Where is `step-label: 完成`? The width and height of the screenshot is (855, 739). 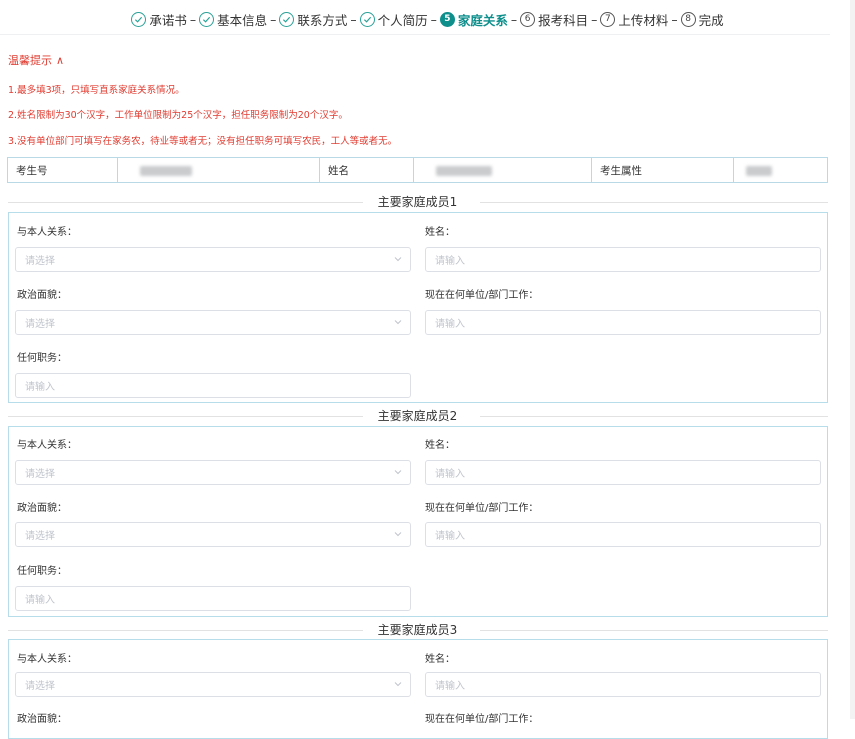
step-label: 完成 is located at coordinates (711, 20).